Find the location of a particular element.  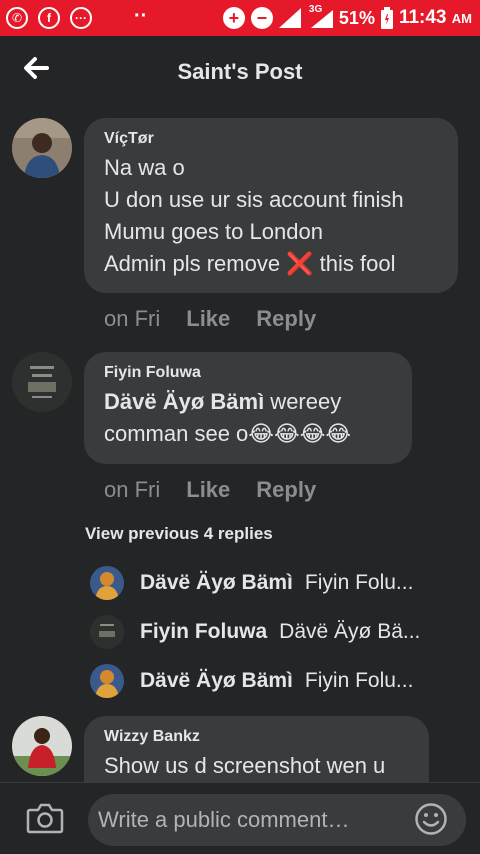

dnd-icon: − is located at coordinates (261, 18).